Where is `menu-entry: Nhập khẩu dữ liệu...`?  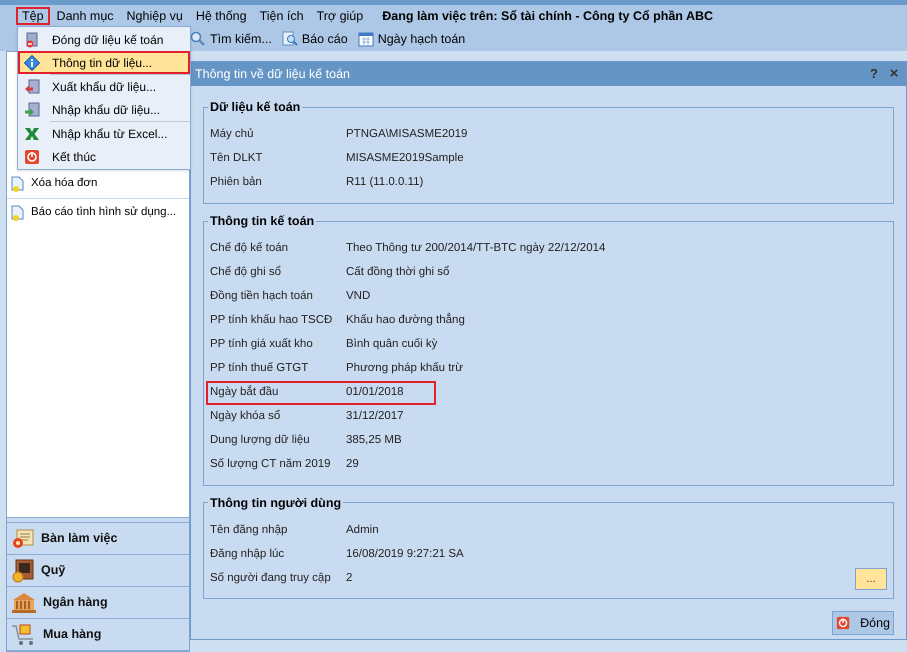
menu-entry: Nhập khẩu dữ liệu... is located at coordinates (104, 109).